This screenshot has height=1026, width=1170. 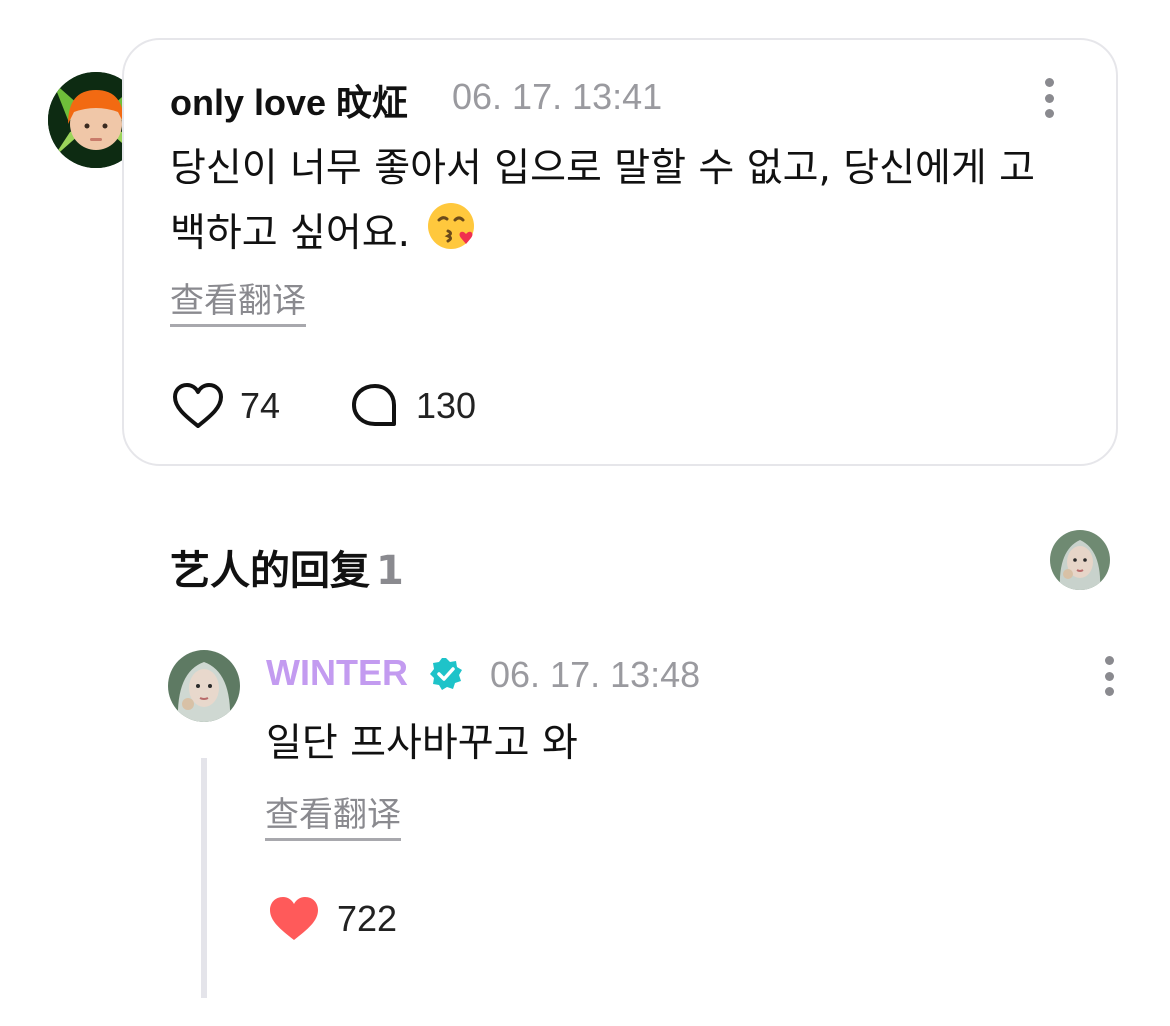 I want to click on fan-comment-body: 당신이 너무 좋아서 입으로 말할 수 없고, 당신에게 고백하고 싶어요., so click(x=603, y=201).